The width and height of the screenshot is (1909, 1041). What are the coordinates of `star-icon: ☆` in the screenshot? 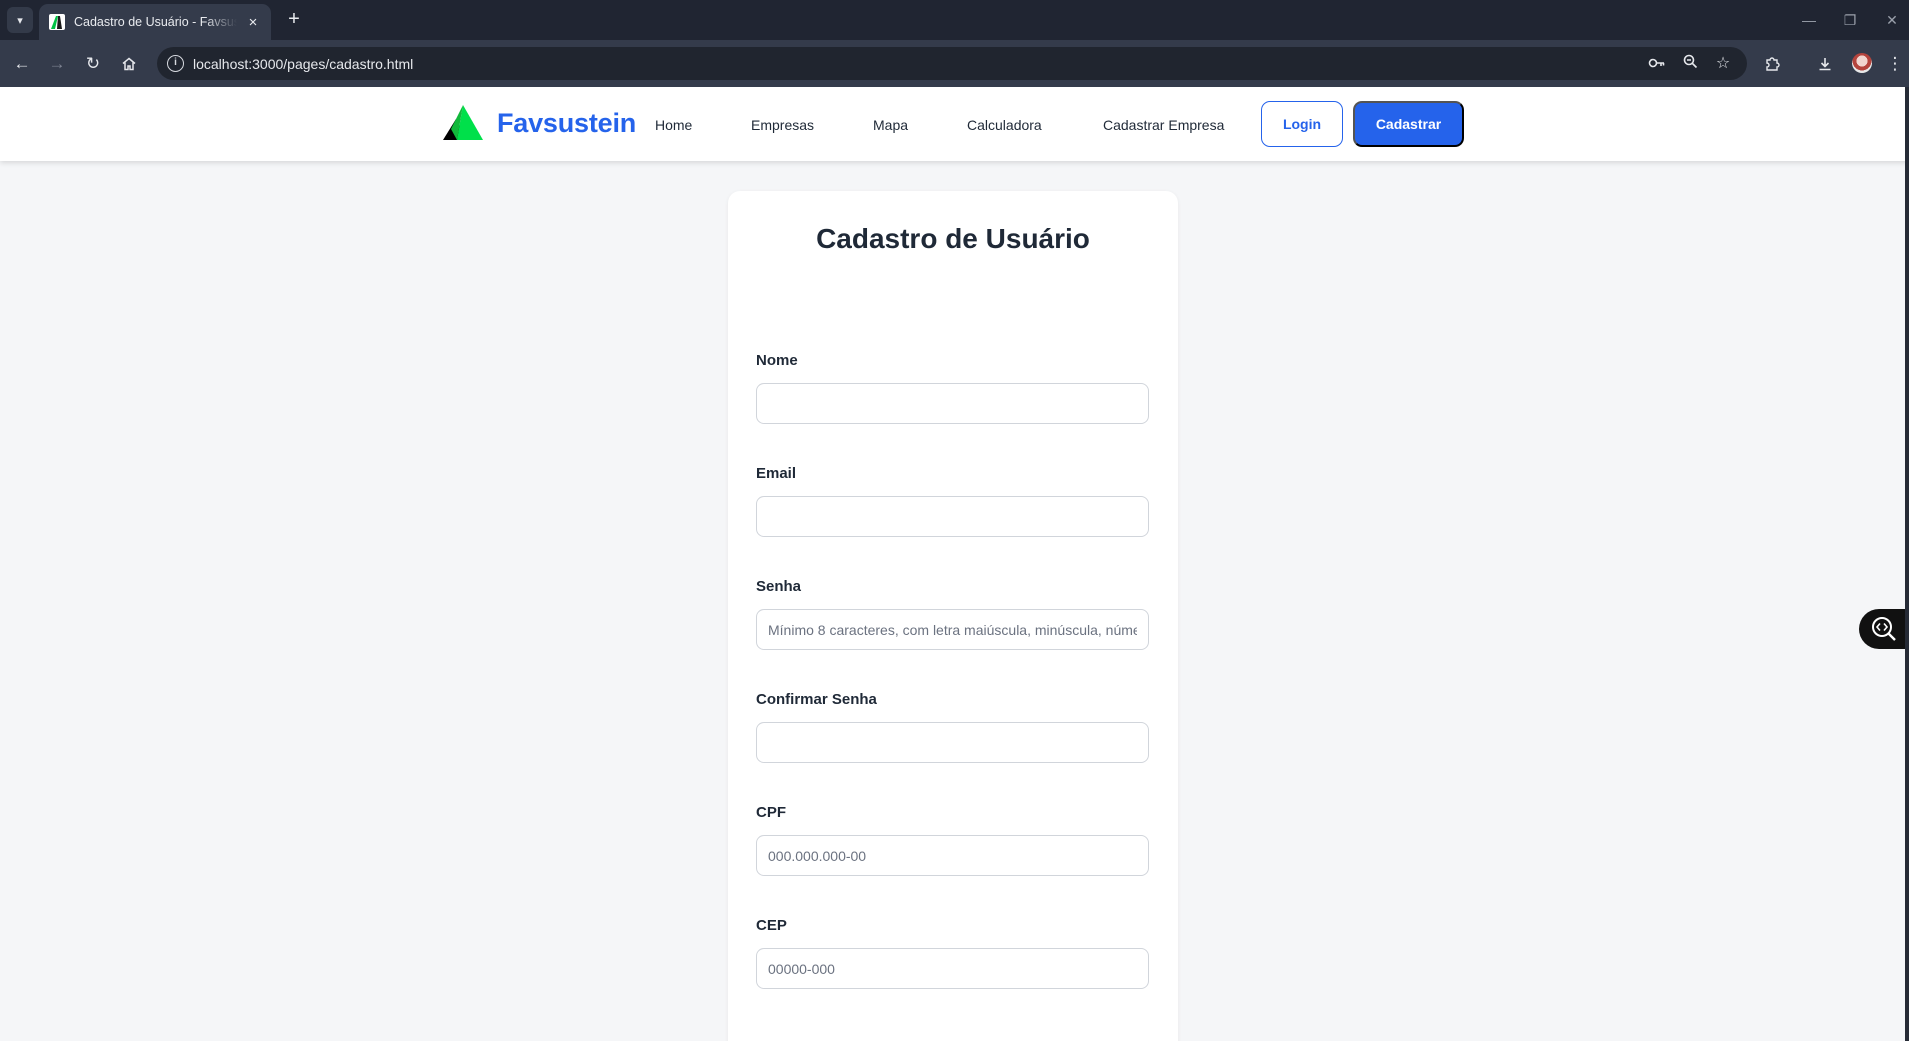 It's located at (1723, 64).